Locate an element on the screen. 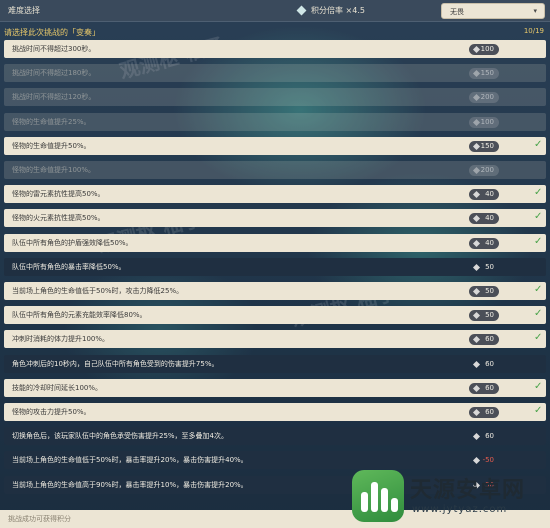 This screenshot has height=528, width=550. variation-row: 挑战时间不得超过180秒。 150 is located at coordinates (275, 73).